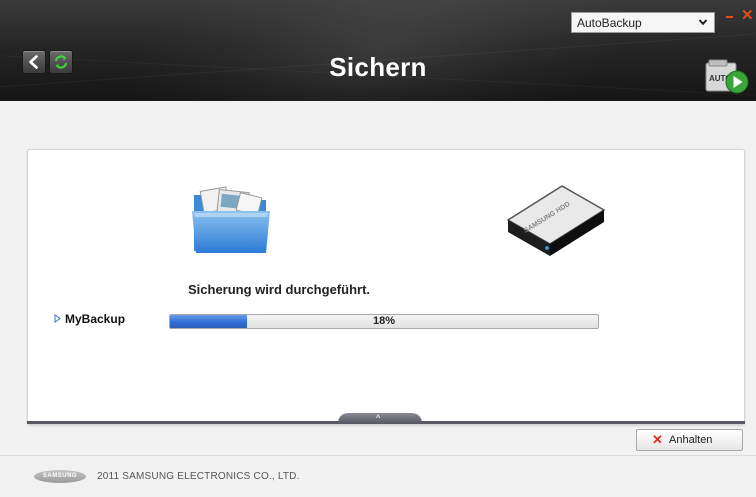 This screenshot has height=497, width=756. I want to click on collapse-toggle: ^, so click(380, 418).